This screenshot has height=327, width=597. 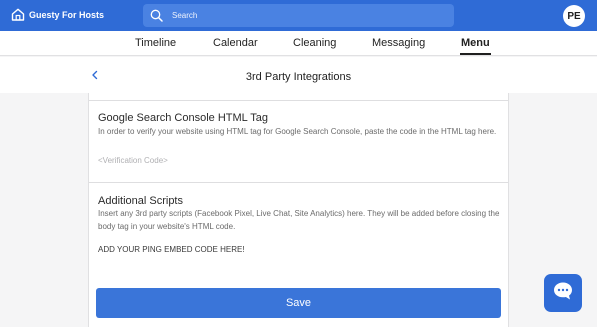 What do you see at coordinates (314, 43) in the screenshot?
I see `tab-cleaning: Cleaning` at bounding box center [314, 43].